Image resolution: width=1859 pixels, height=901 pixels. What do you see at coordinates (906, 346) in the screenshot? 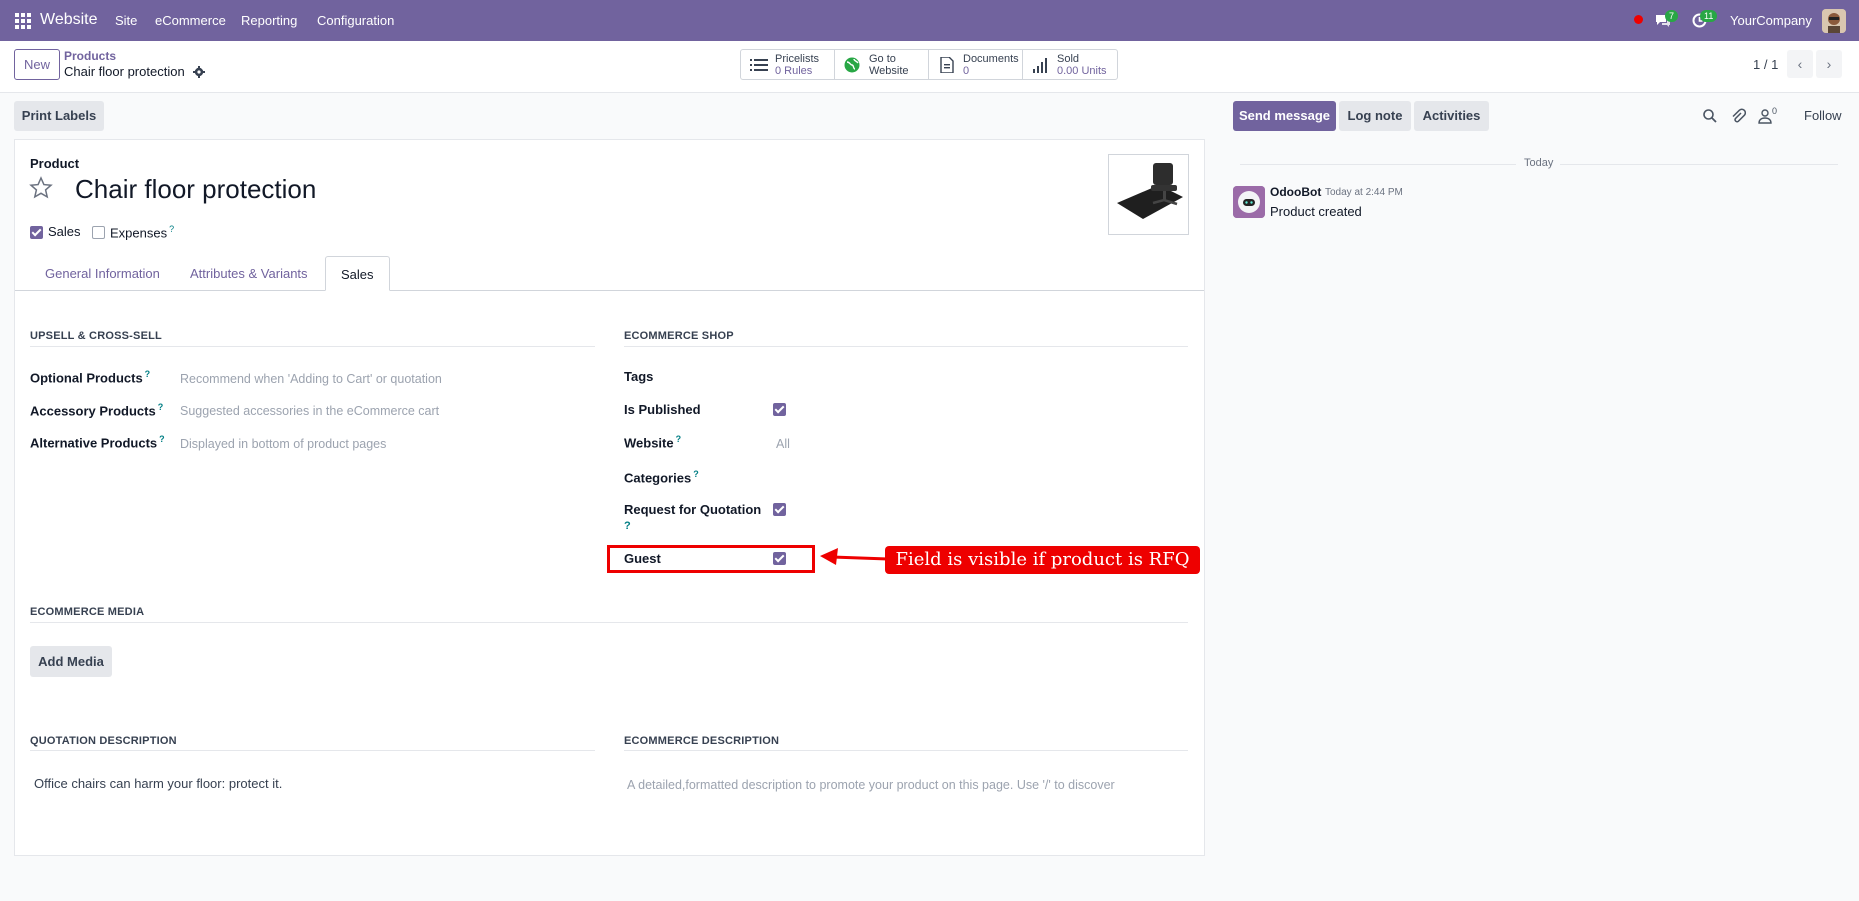
I see `ecommerce-shop-divider` at bounding box center [906, 346].